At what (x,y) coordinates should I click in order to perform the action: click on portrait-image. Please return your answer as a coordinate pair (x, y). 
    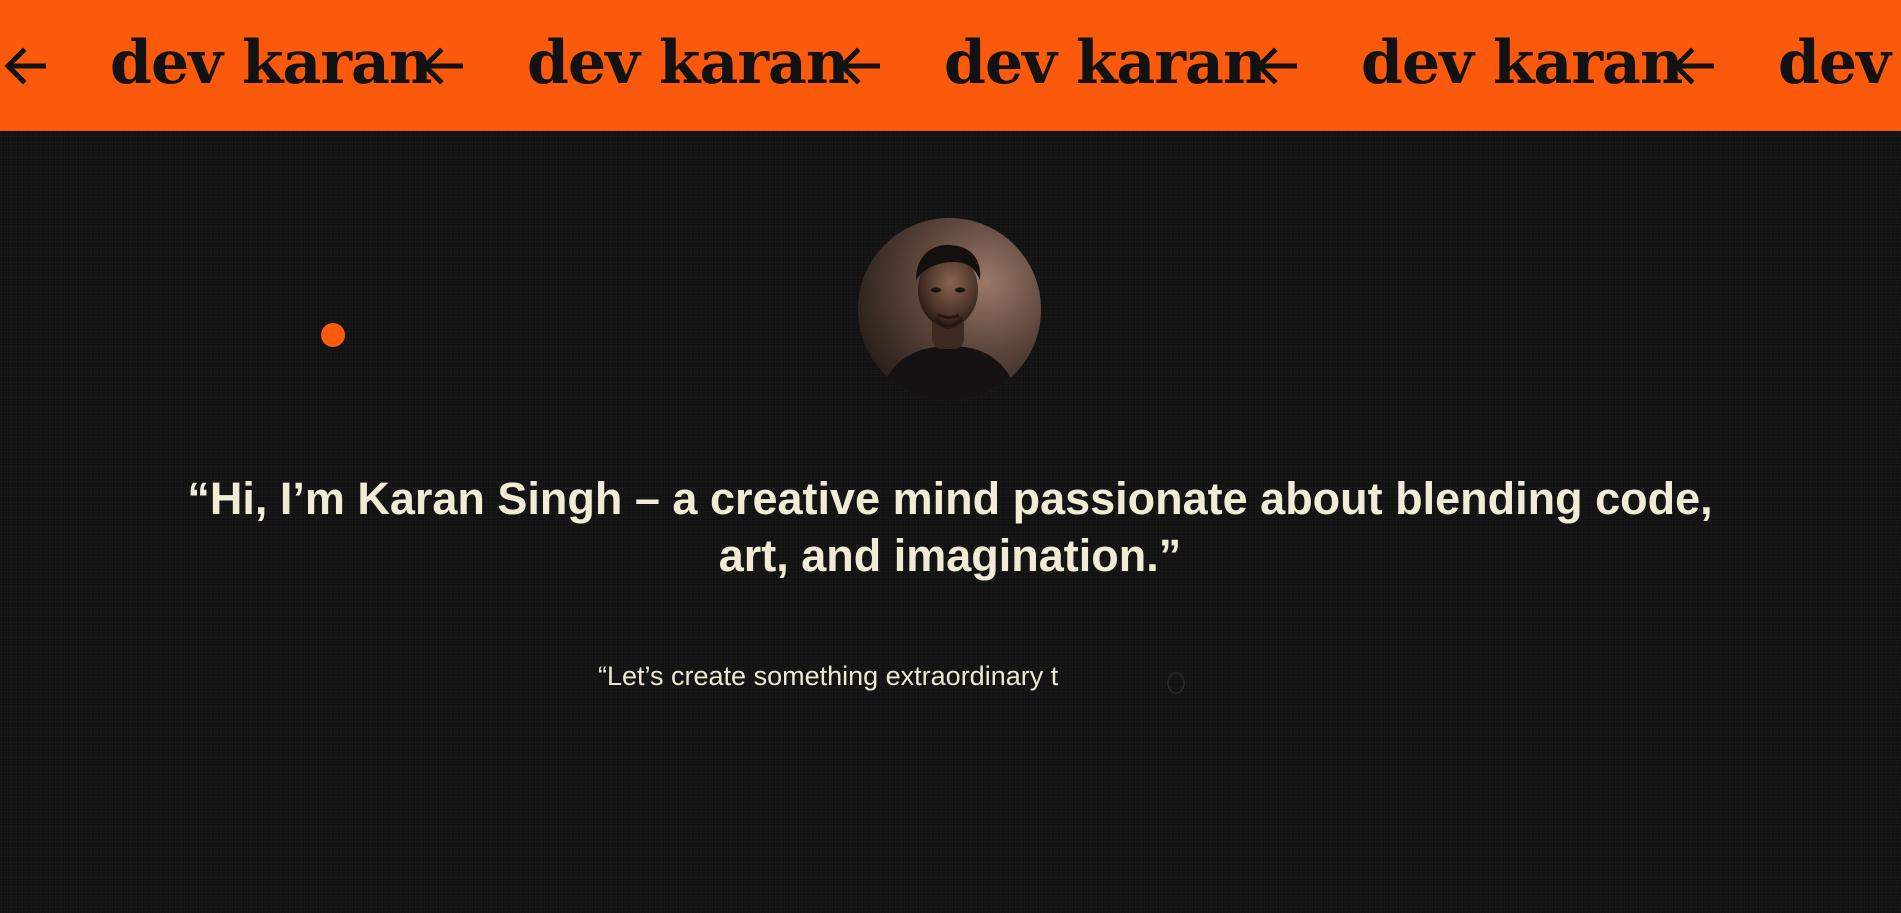
    Looking at the image, I should click on (949, 309).